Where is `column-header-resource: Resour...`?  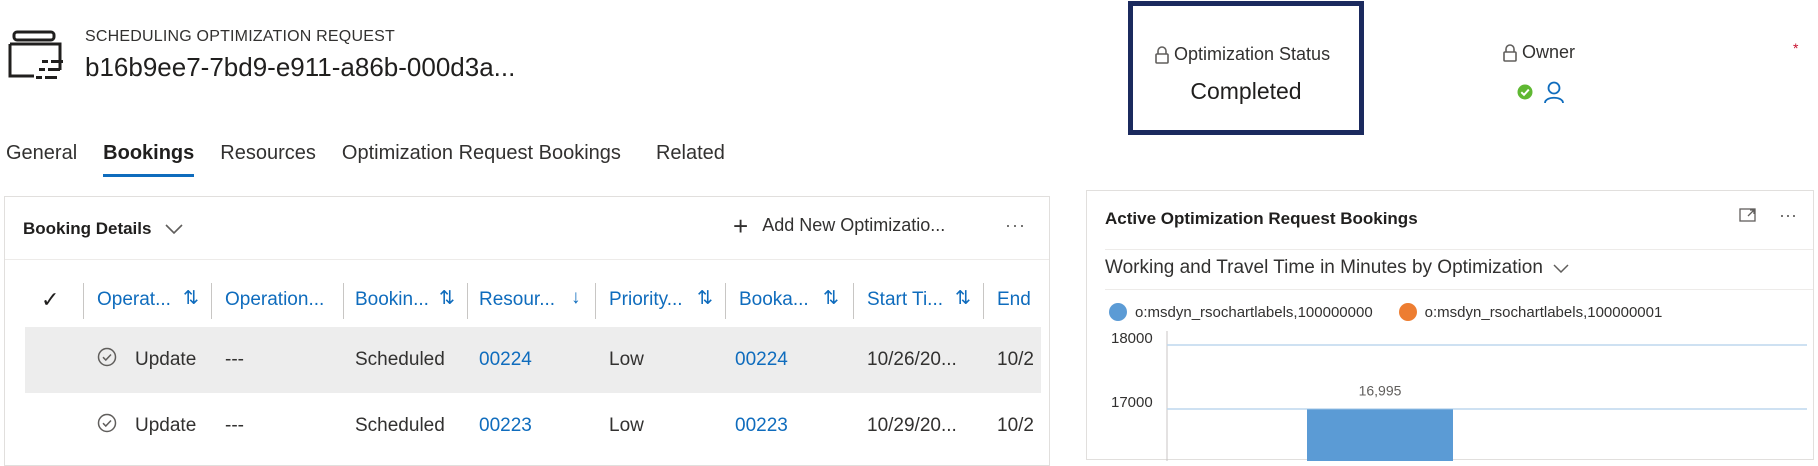
column-header-resource: Resour... is located at coordinates (517, 300).